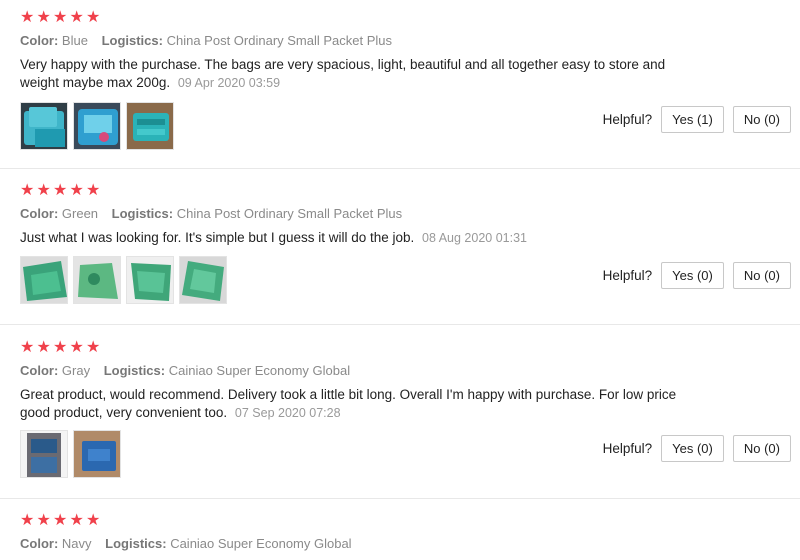 This screenshot has width=800, height=560. What do you see at coordinates (474, 238) in the screenshot?
I see `review-date: 08 Aug 2020 01:31` at bounding box center [474, 238].